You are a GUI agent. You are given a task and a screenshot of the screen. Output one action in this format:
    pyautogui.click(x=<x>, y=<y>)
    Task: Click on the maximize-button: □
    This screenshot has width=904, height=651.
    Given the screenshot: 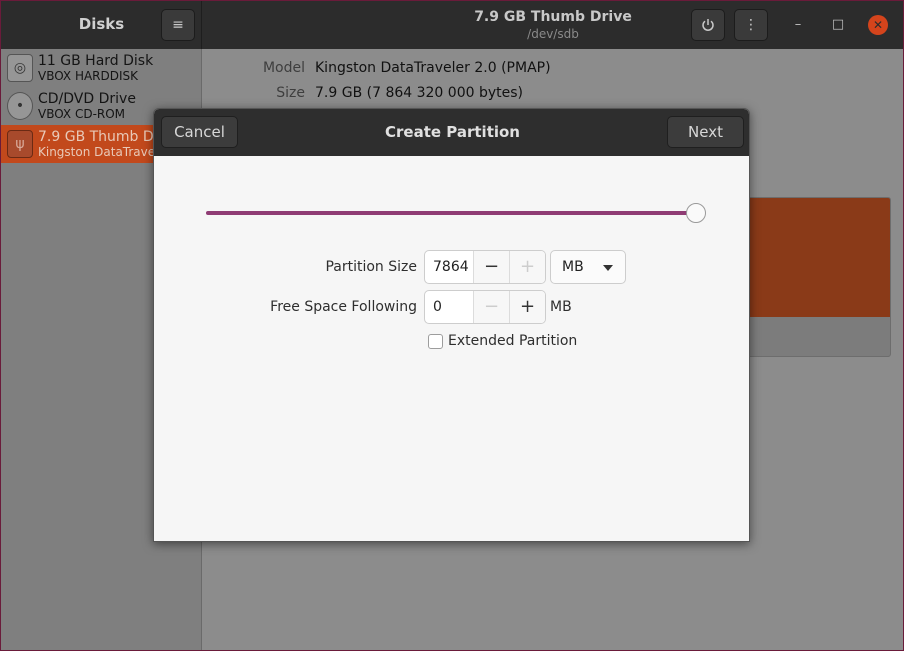 What is the action you would take?
    pyautogui.click(x=838, y=25)
    